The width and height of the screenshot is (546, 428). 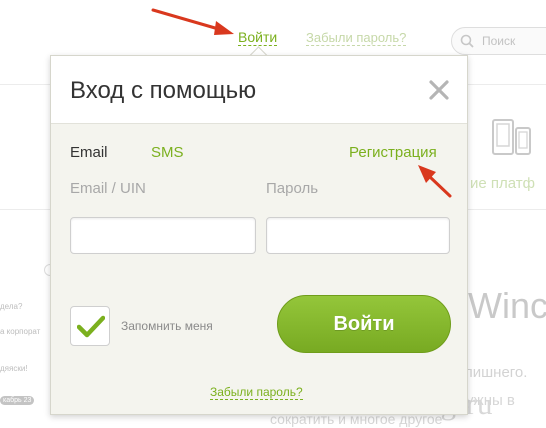 What do you see at coordinates (11, 306) in the screenshot?
I see `chat-snippet: дела?` at bounding box center [11, 306].